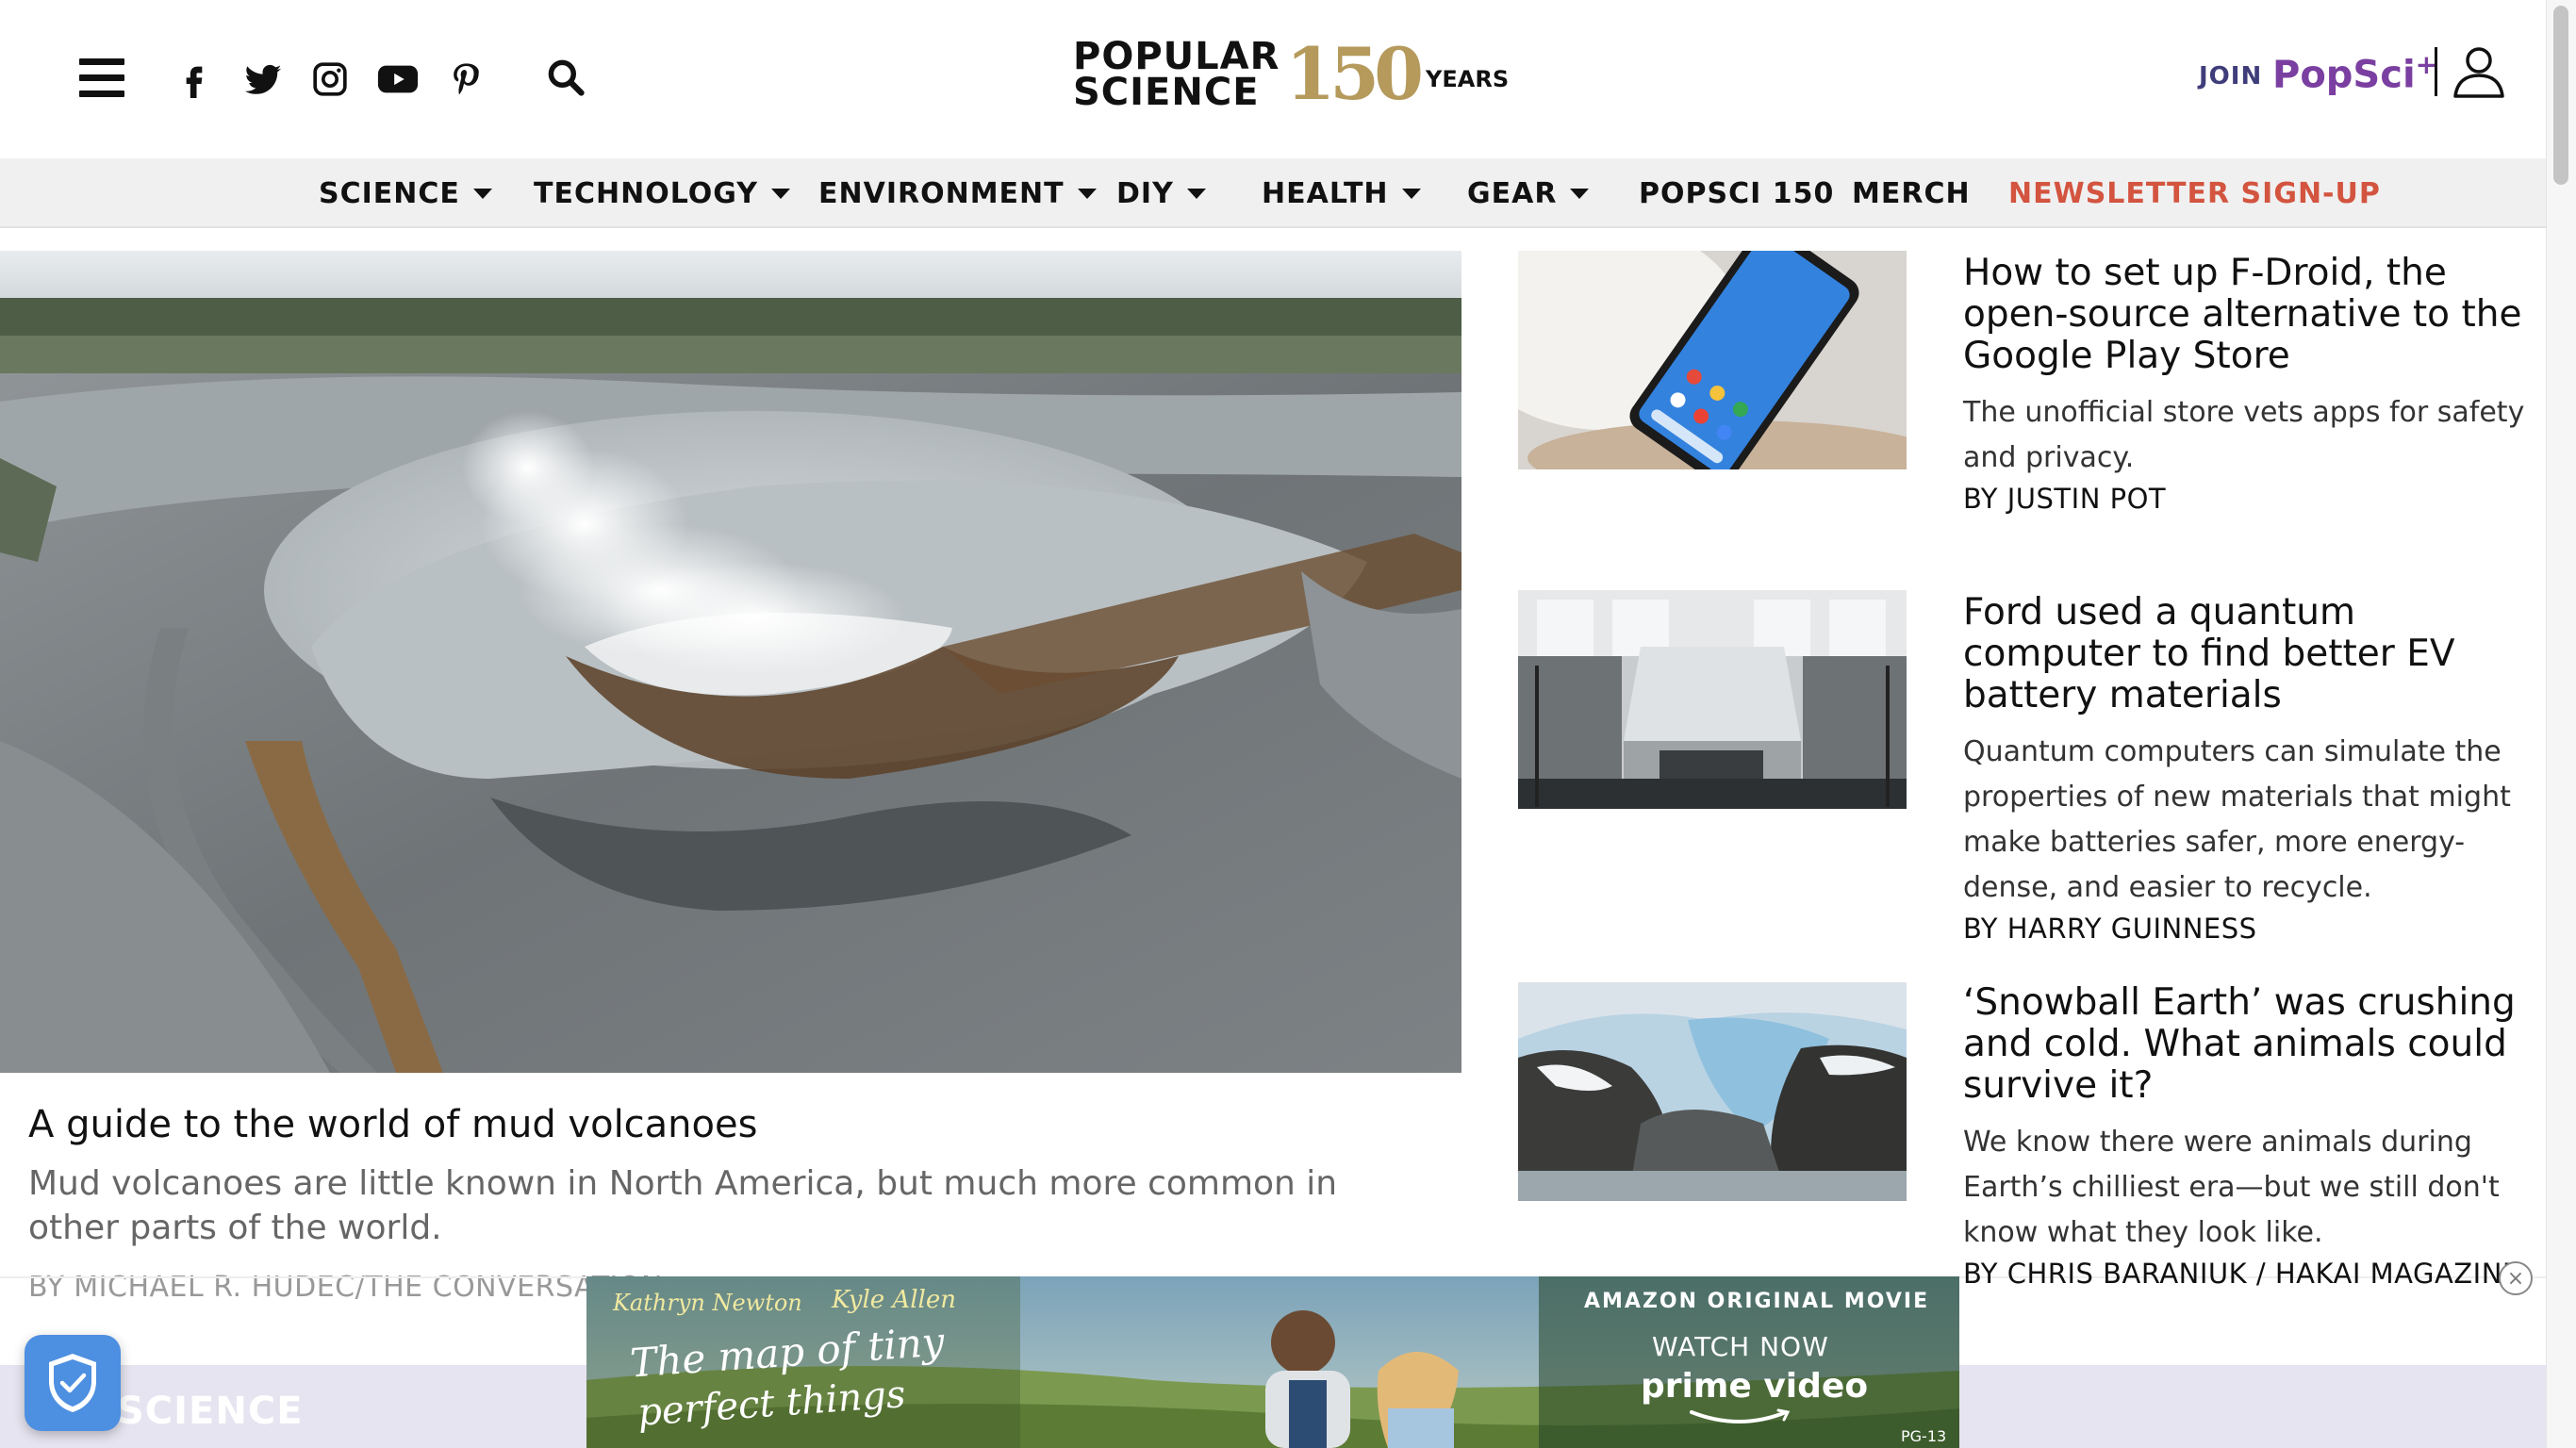 This screenshot has width=2576, height=1448. Describe the element at coordinates (1712, 1091) in the screenshot. I see `article-thumb-snowball-earth` at that location.